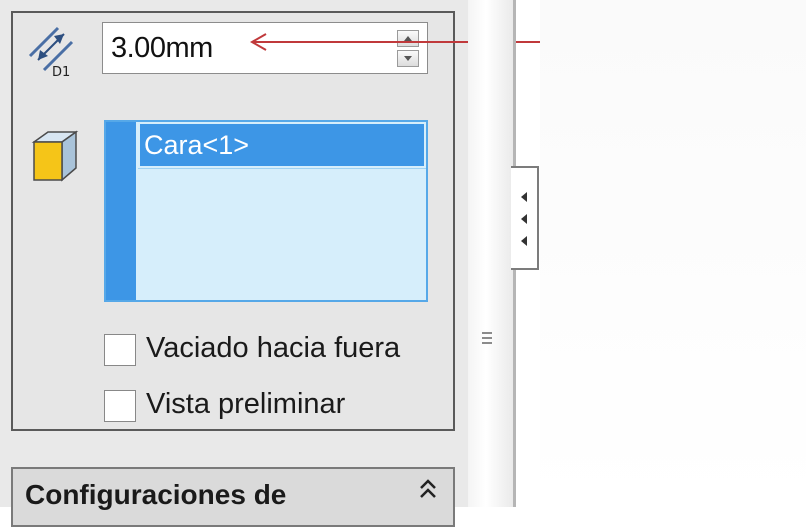 The image size is (806, 527). What do you see at coordinates (266, 211) in the screenshot?
I see `faces-to-remove-list: Cara<1>` at bounding box center [266, 211].